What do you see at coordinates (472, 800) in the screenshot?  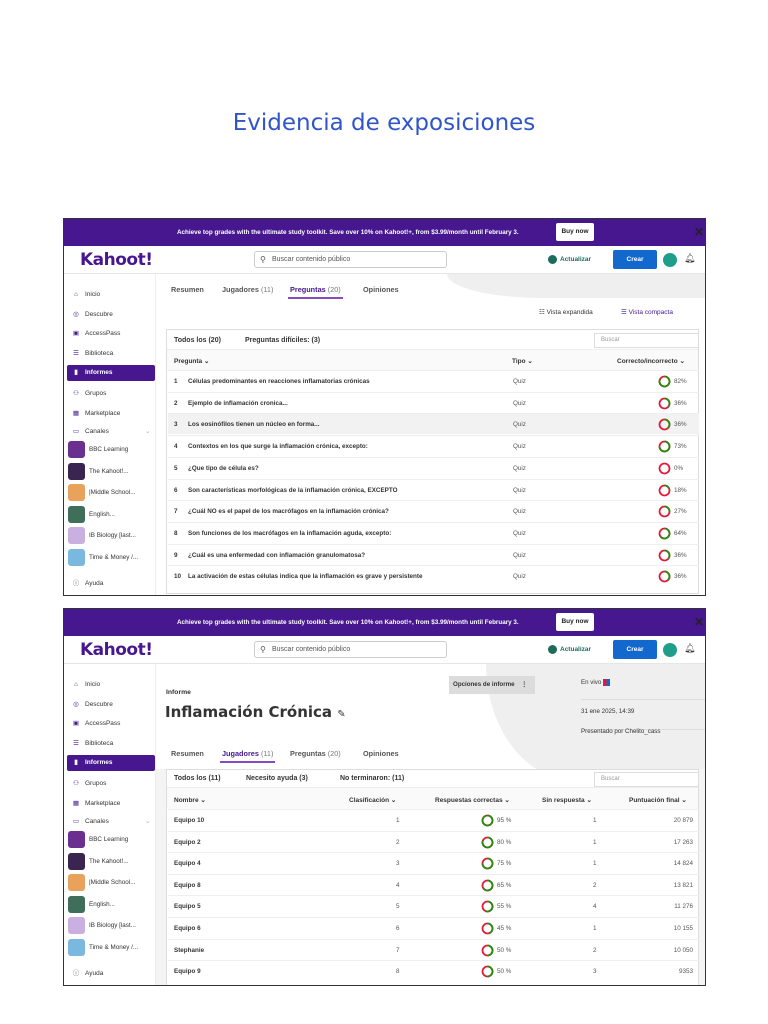 I see `column-header: Respuestas correctas ⌄` at bounding box center [472, 800].